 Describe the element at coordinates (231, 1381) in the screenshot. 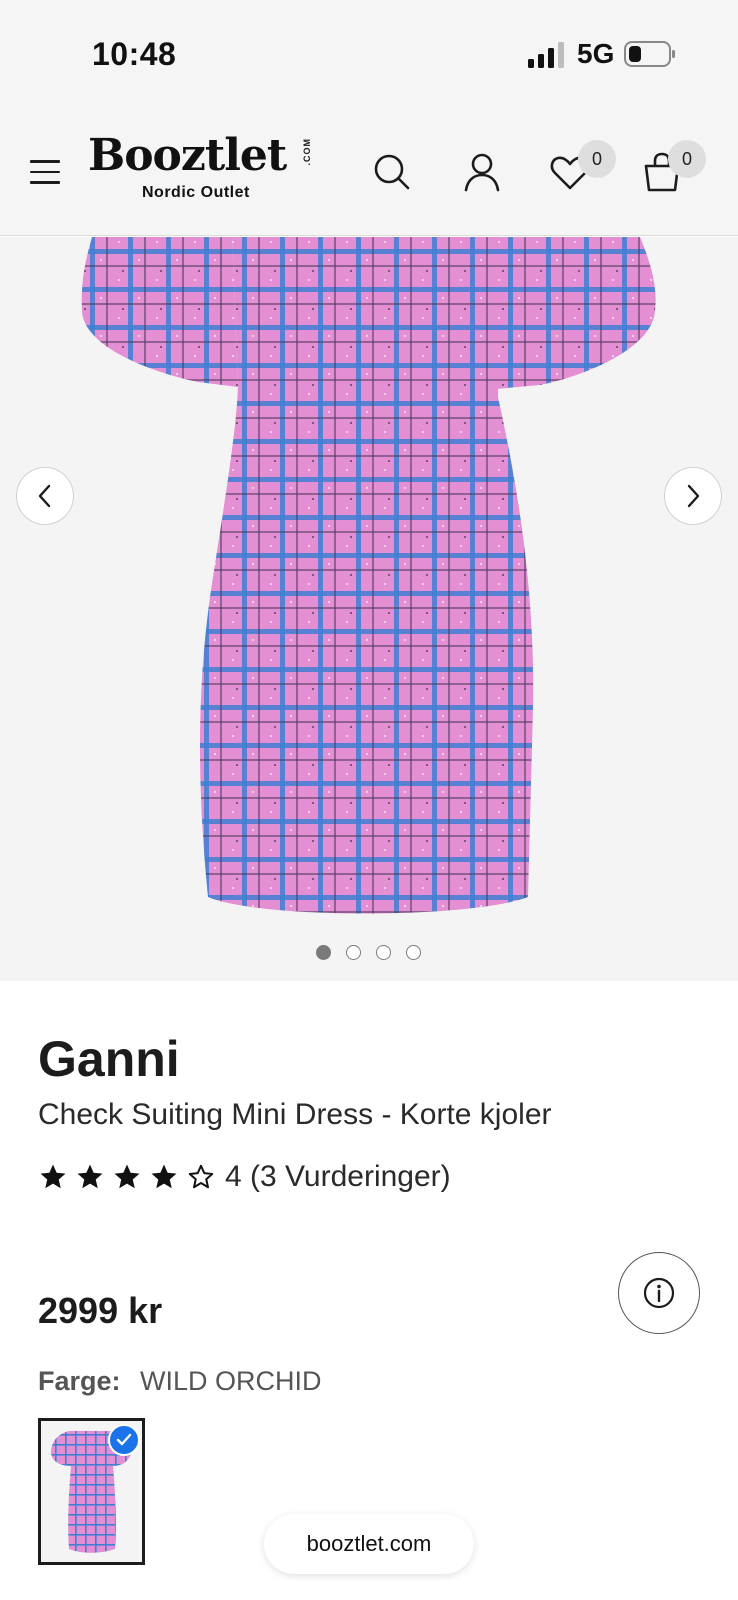

I see `color-value: WILD ORCHID` at that location.